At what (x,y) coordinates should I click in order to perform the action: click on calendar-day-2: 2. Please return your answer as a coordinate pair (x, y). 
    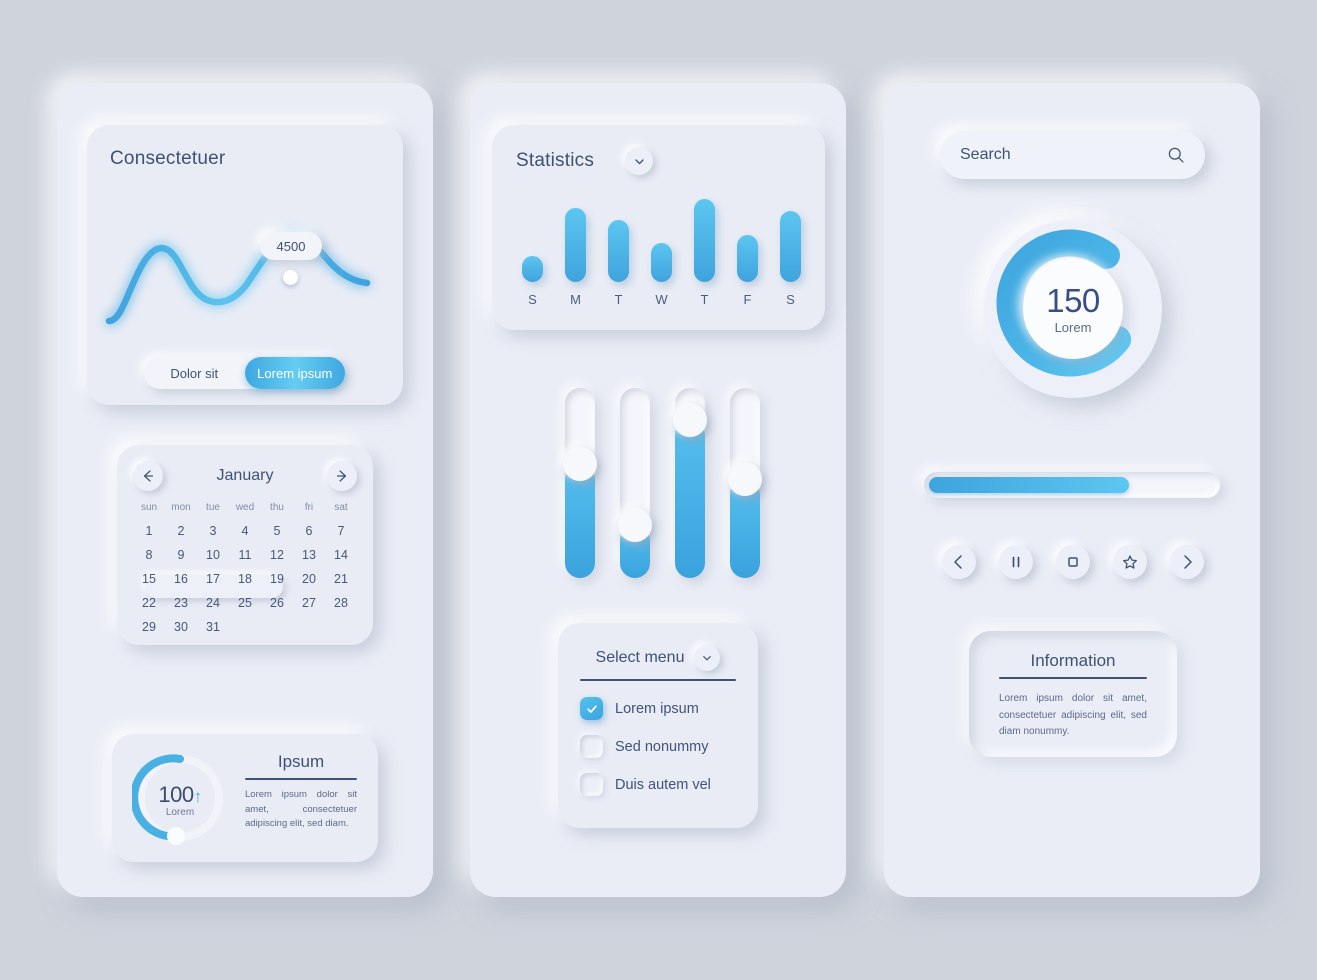
    Looking at the image, I should click on (181, 531).